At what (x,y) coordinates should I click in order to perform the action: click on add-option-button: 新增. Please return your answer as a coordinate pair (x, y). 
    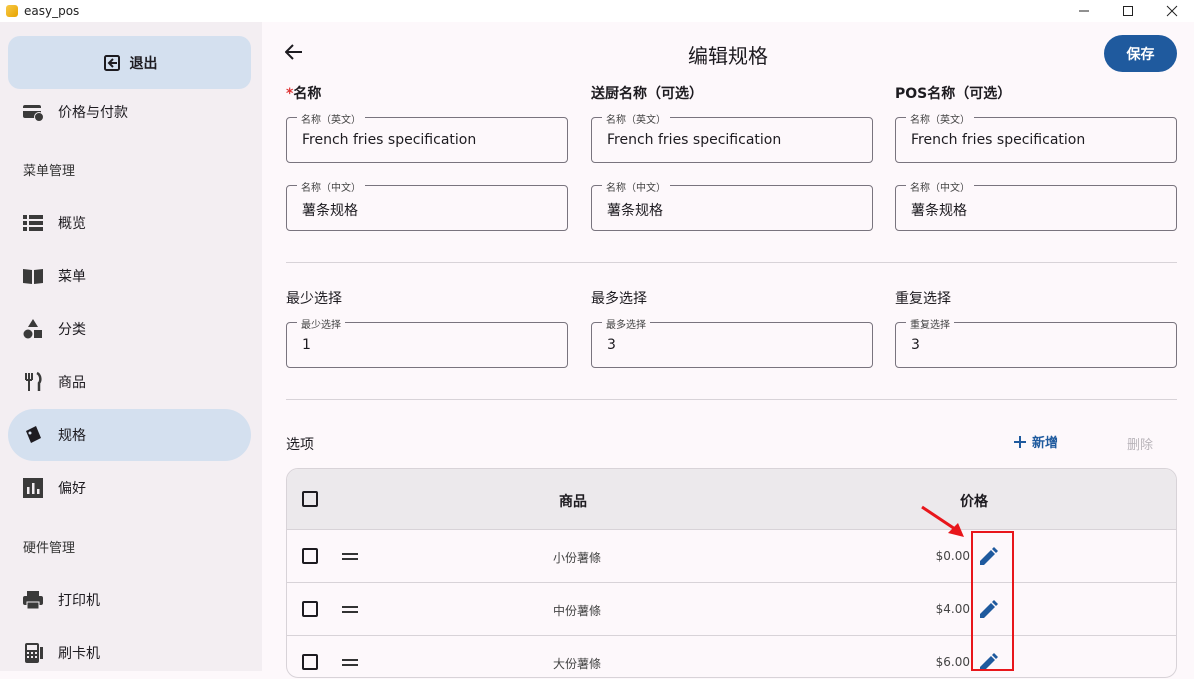
    Looking at the image, I should click on (1036, 441).